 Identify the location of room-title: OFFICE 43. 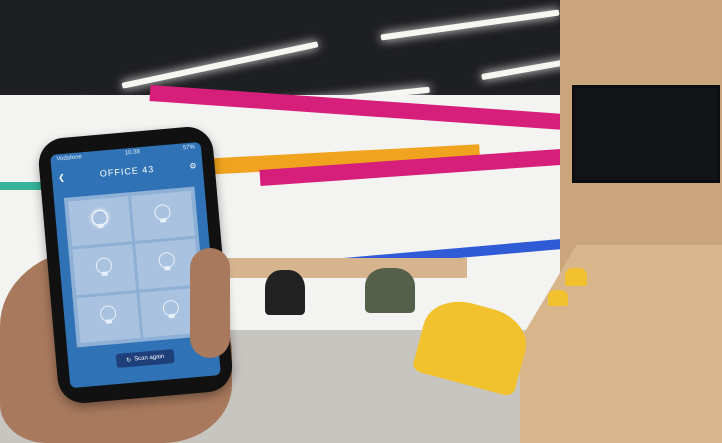
(127, 171).